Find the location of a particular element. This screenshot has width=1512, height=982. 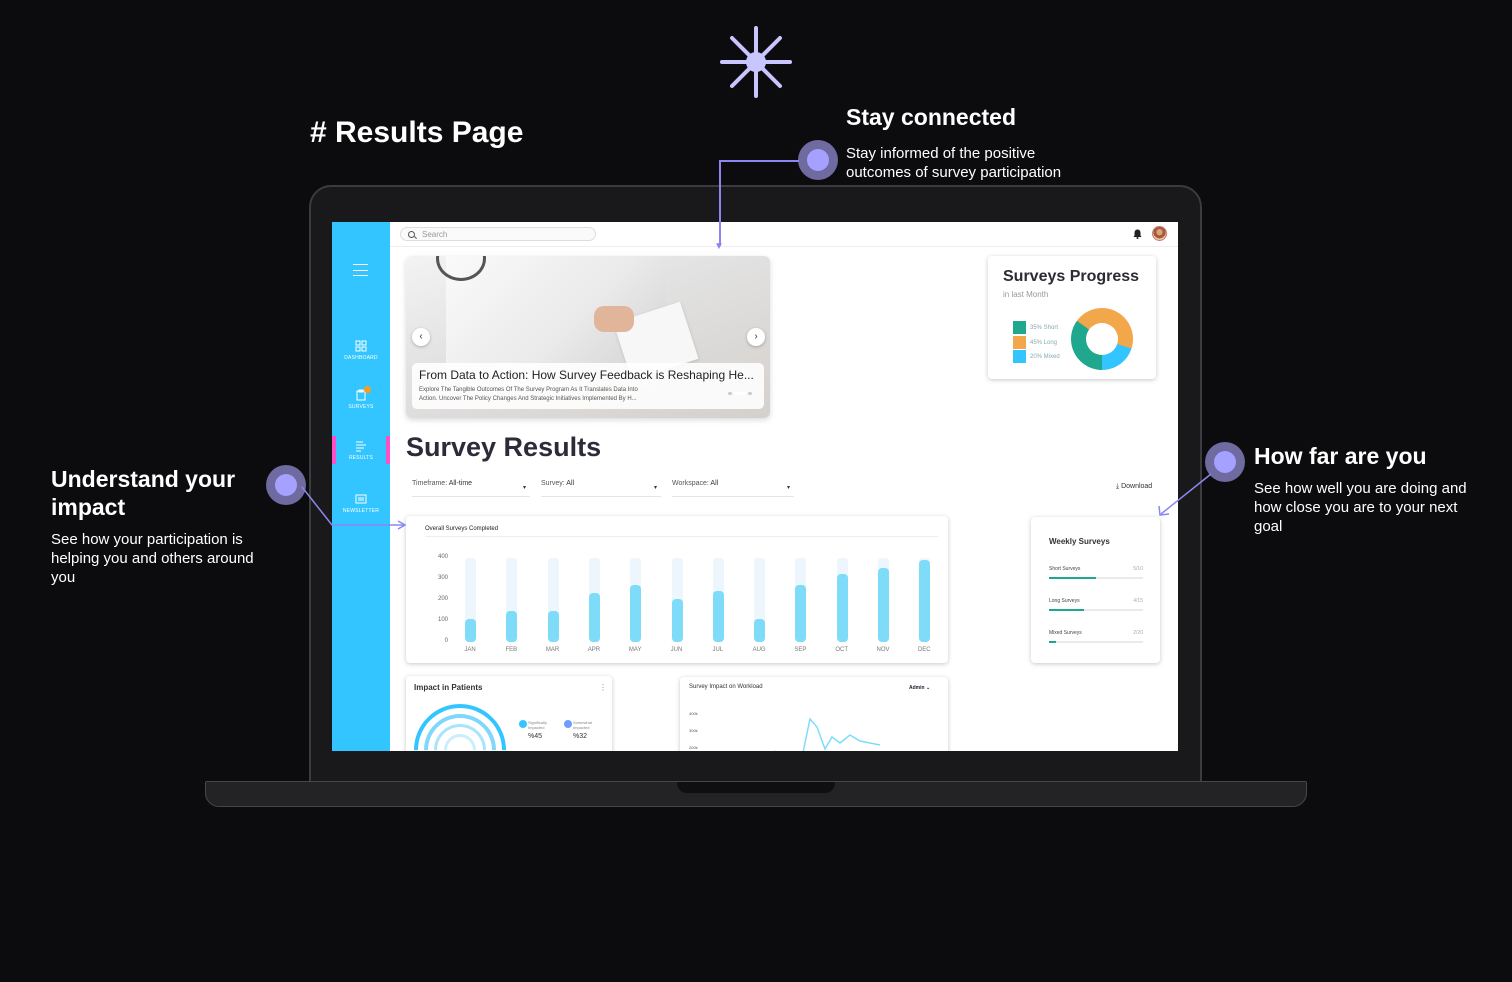

callout-far-body-1: See how well you are doing and is located at coordinates (1360, 488).